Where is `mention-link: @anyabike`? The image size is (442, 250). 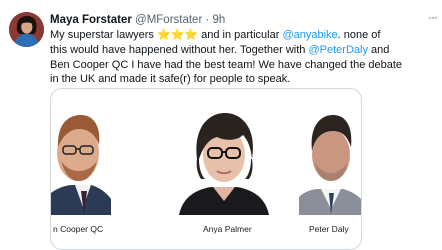
mention-link: @anyabike is located at coordinates (309, 35).